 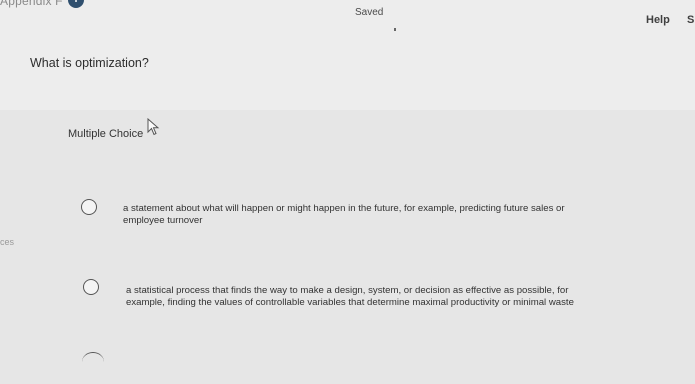 I want to click on option-3-radio, so click(x=93, y=362).